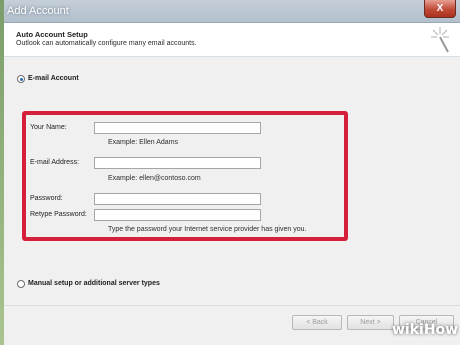 The width and height of the screenshot is (460, 345). Describe the element at coordinates (441, 330) in the screenshot. I see `watermark-how: How` at that location.